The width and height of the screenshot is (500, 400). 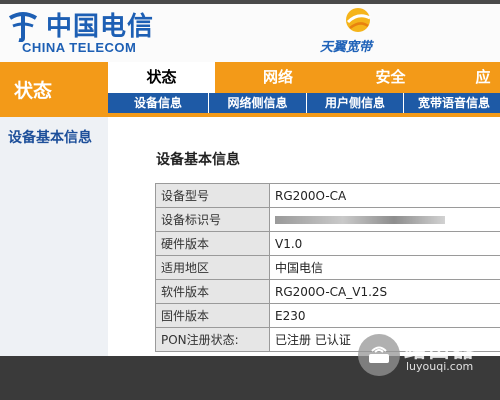 What do you see at coordinates (440, 366) in the screenshot?
I see `watermark-url: luyouqi.com` at bounding box center [440, 366].